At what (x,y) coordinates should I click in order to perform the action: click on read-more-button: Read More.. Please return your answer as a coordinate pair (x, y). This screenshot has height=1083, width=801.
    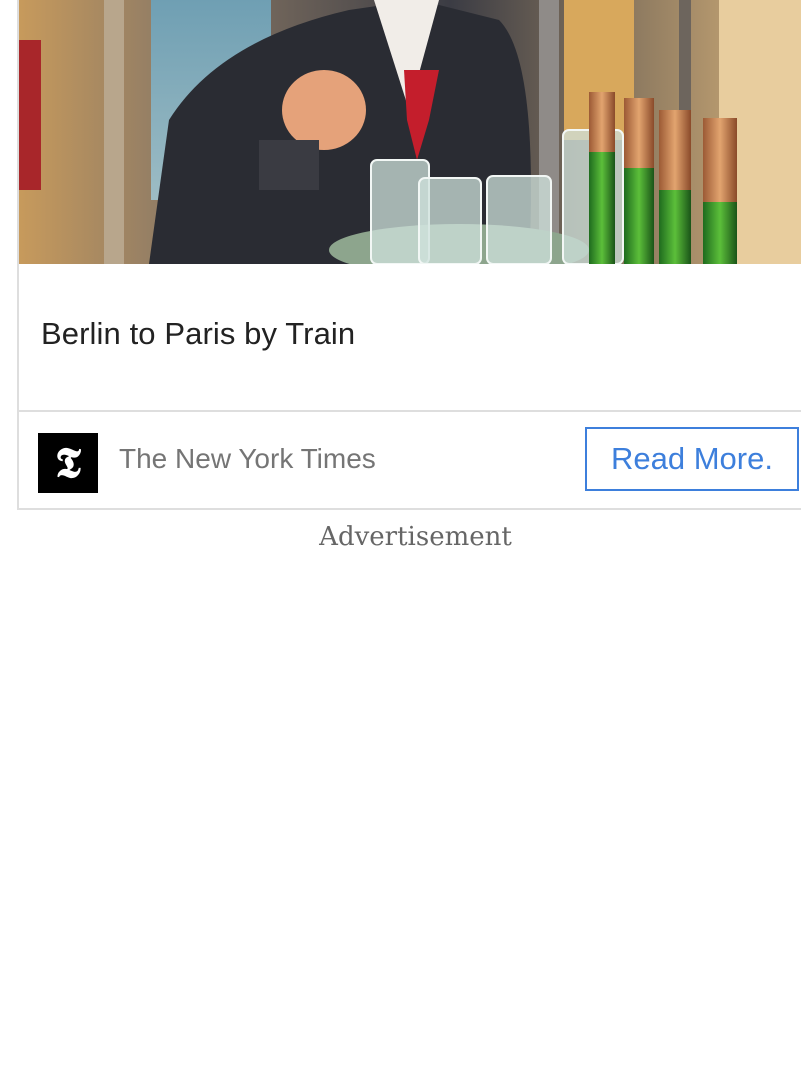
    Looking at the image, I should click on (692, 459).